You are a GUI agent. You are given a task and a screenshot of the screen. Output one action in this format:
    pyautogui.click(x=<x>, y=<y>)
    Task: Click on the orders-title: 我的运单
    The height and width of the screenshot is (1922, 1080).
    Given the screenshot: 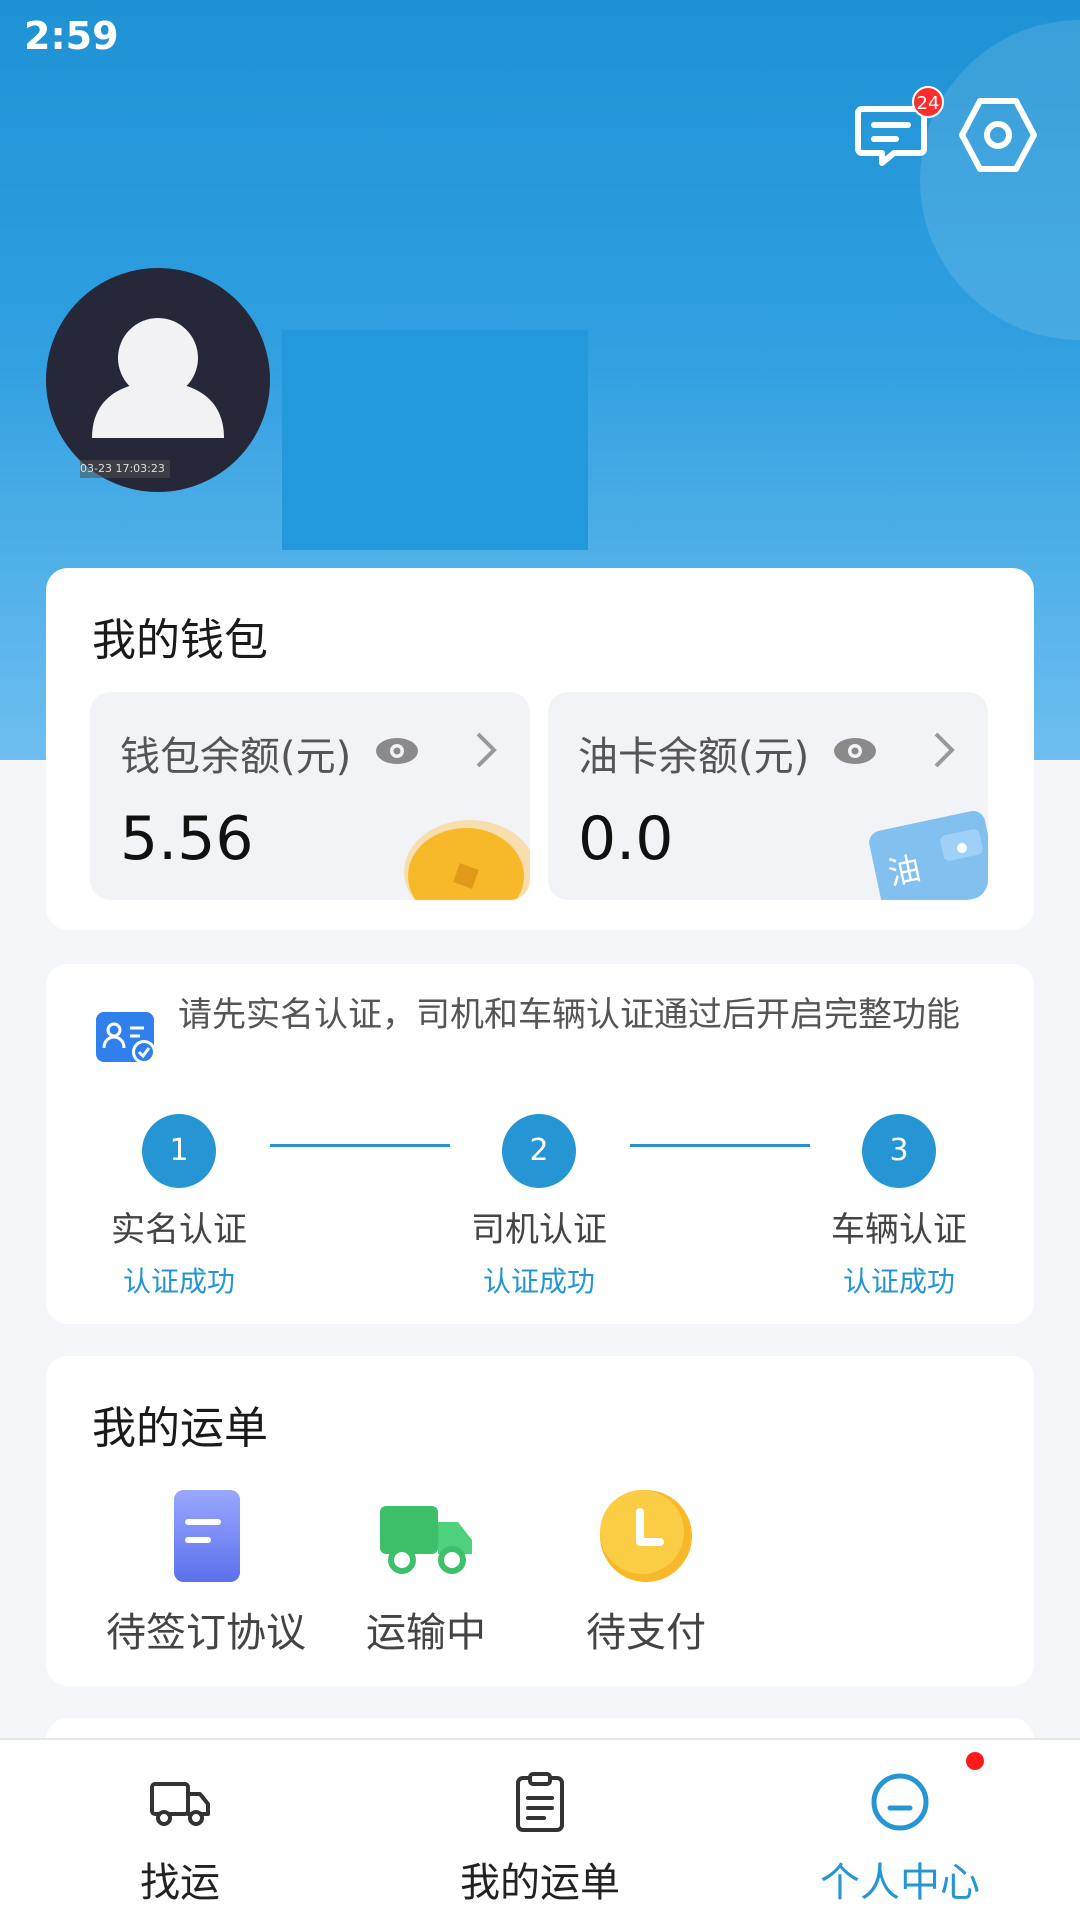 What is the action you would take?
    pyautogui.click(x=180, y=1428)
    